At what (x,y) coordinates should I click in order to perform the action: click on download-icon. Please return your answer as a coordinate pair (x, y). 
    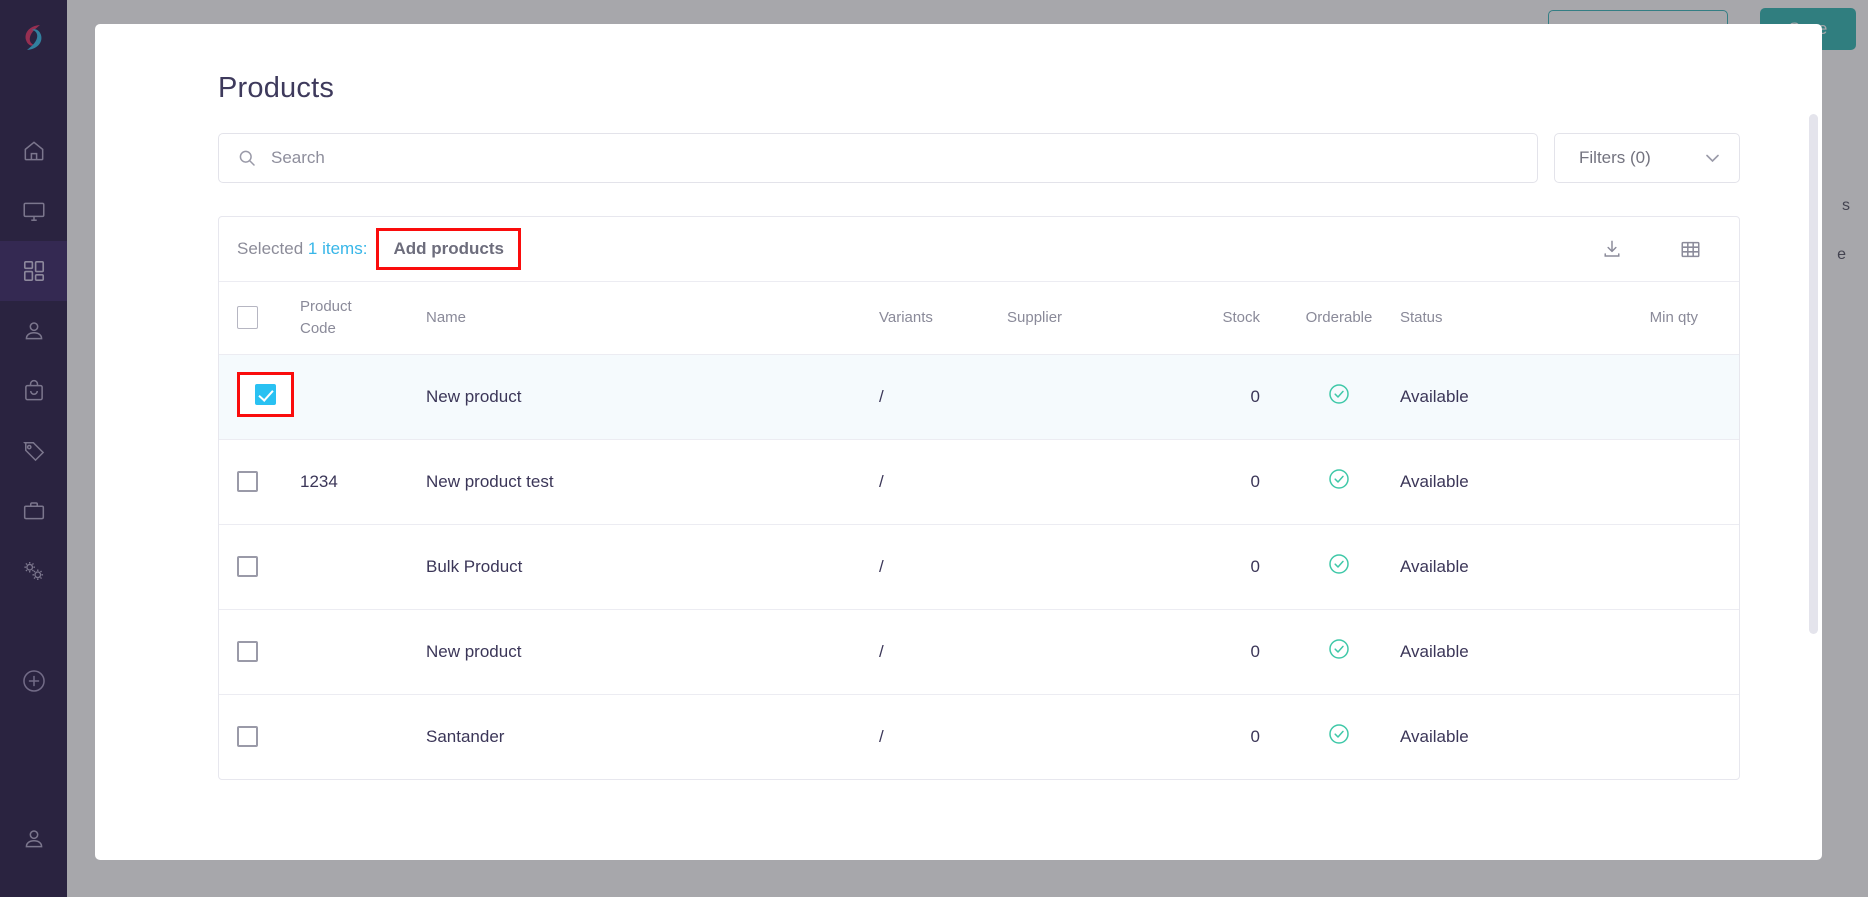
    Looking at the image, I should click on (1612, 248).